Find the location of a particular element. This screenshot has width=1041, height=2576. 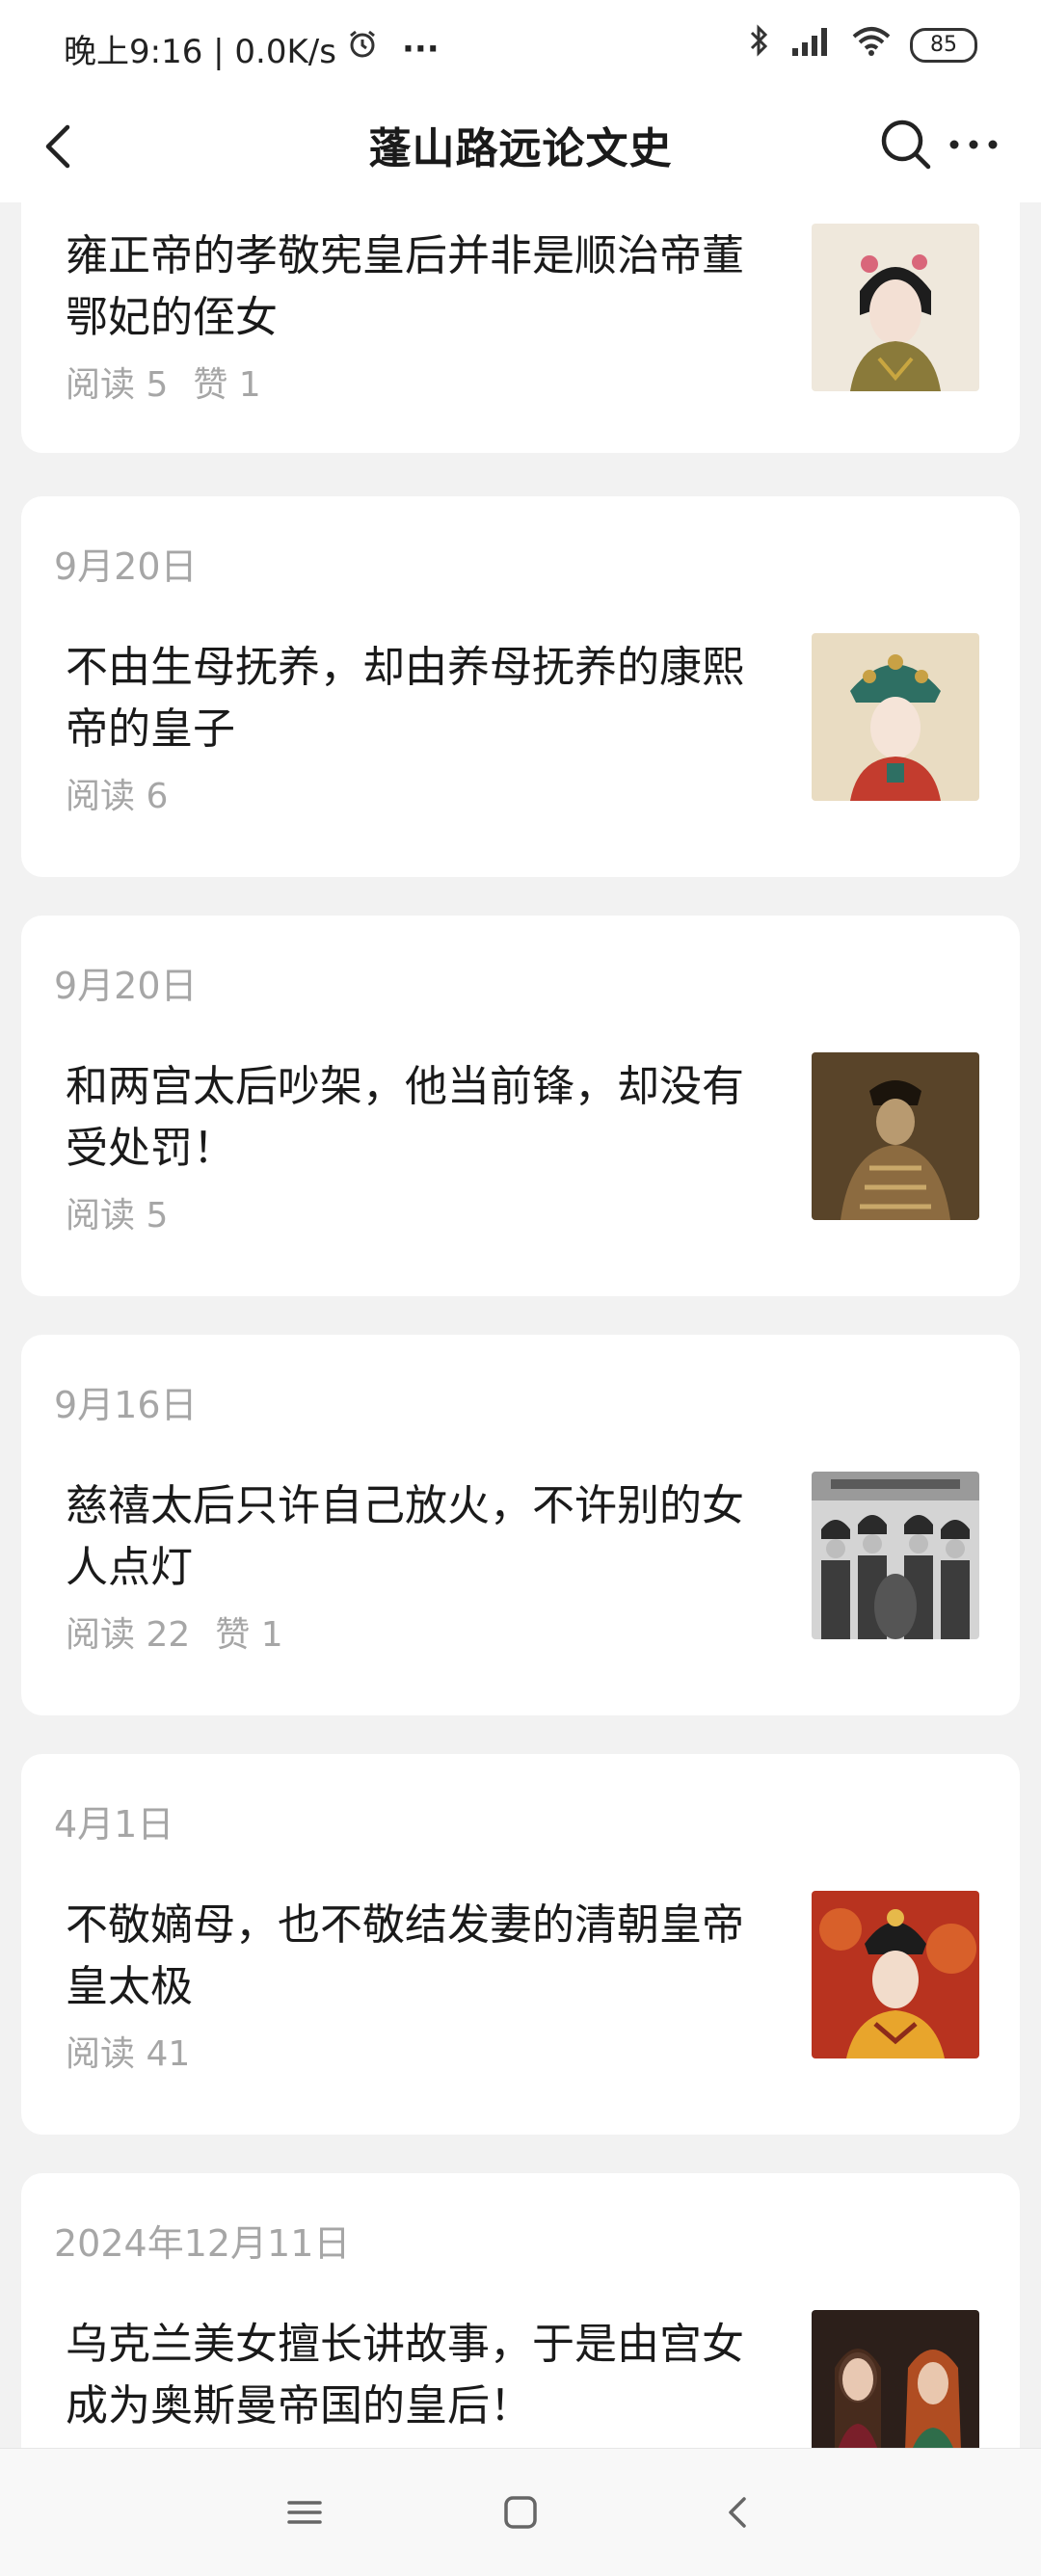

article-title-line: 慈禧太后只许自己放火，不许别的女 is located at coordinates (405, 1505).